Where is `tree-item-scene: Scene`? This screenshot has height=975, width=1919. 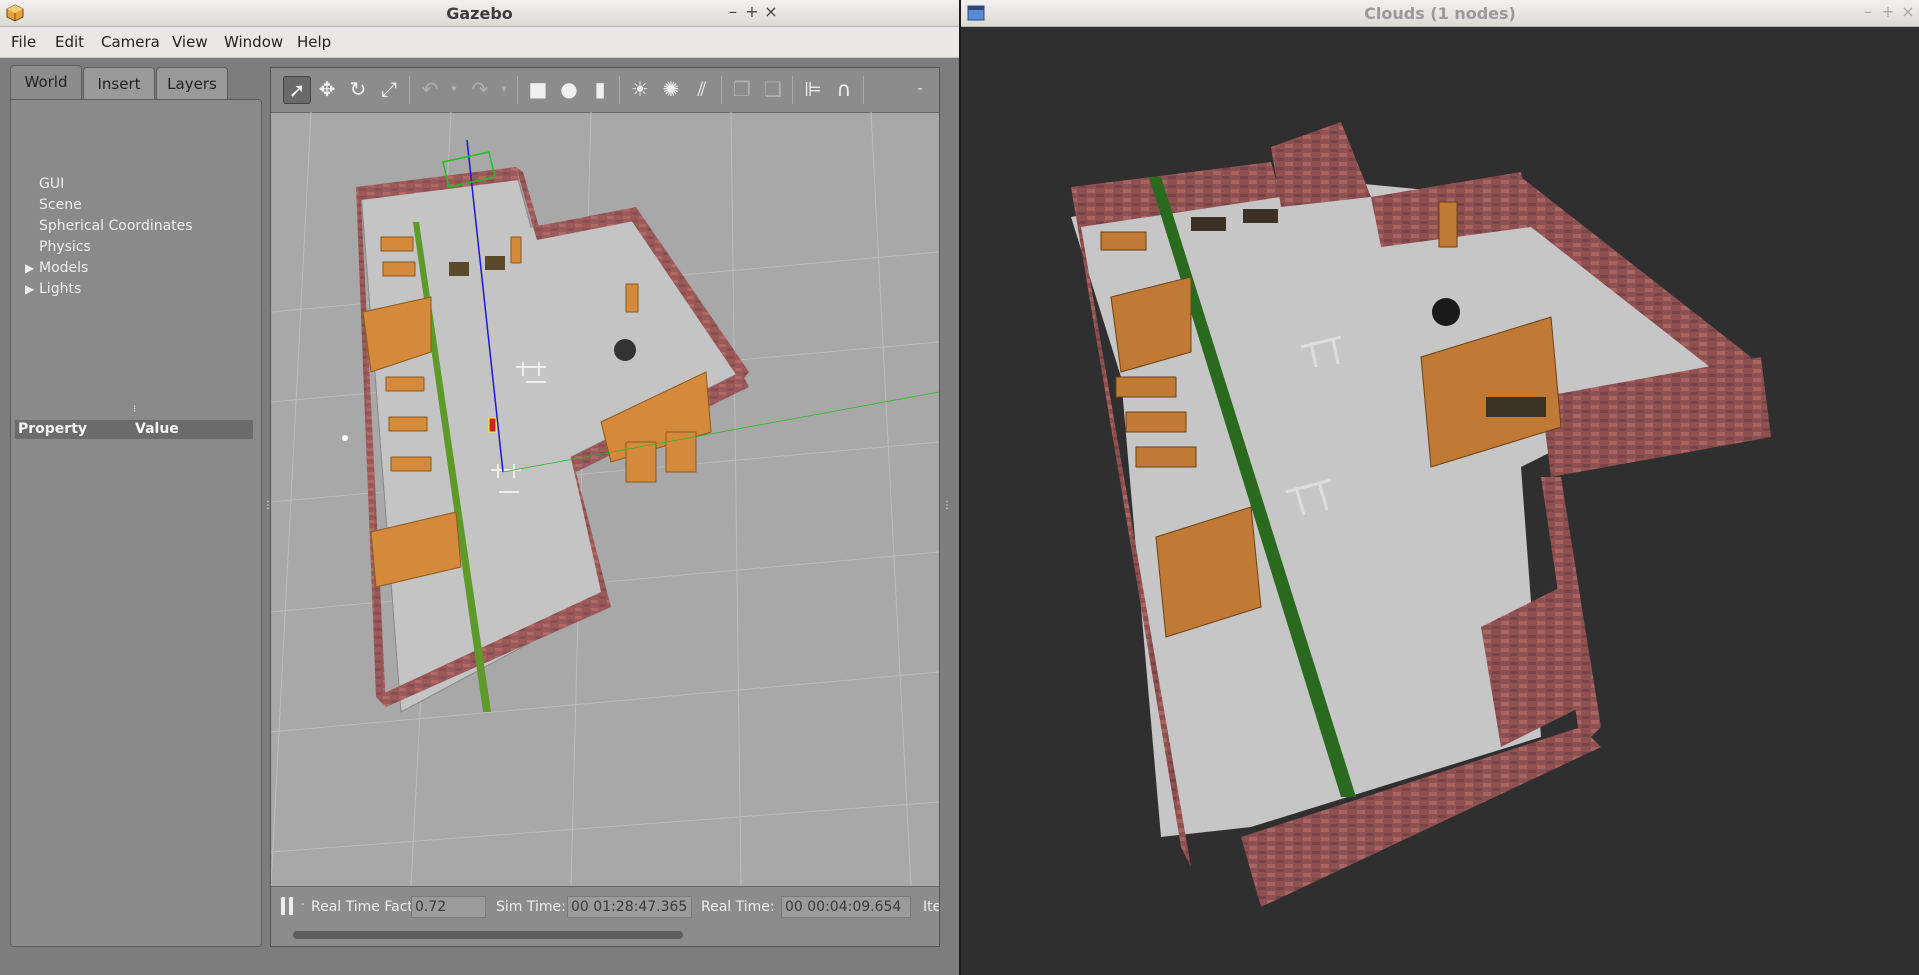 tree-item-scene: Scene is located at coordinates (60, 205).